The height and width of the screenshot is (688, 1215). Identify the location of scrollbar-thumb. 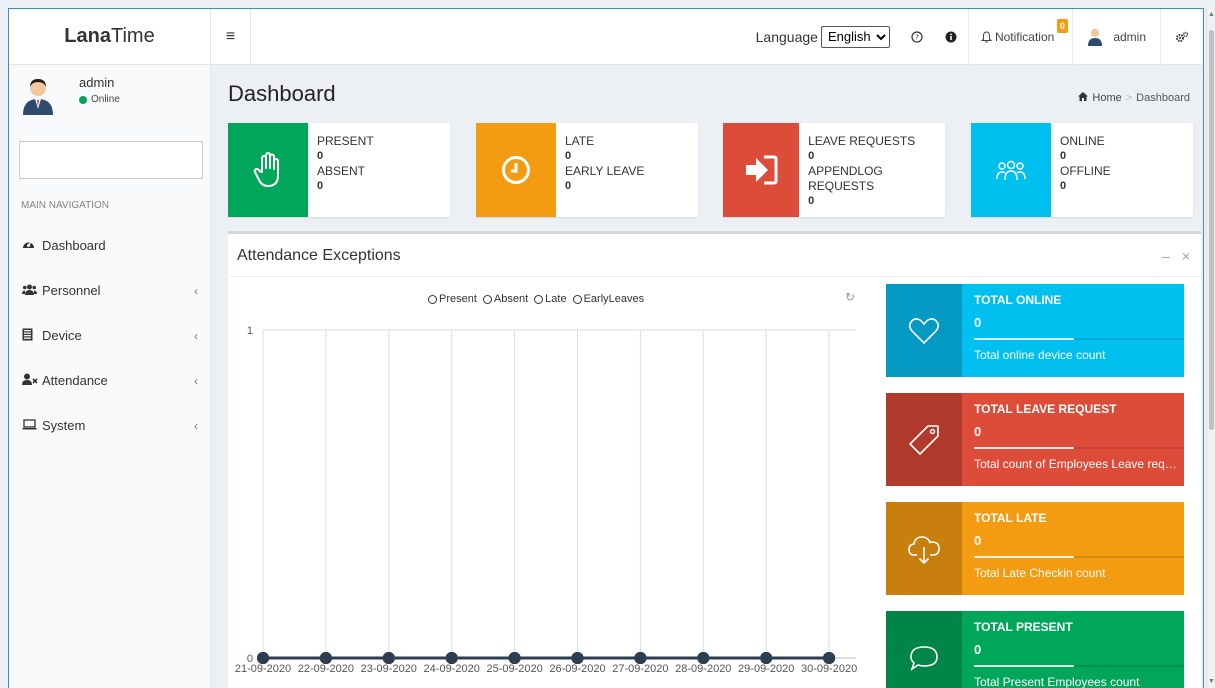
(1211, 230).